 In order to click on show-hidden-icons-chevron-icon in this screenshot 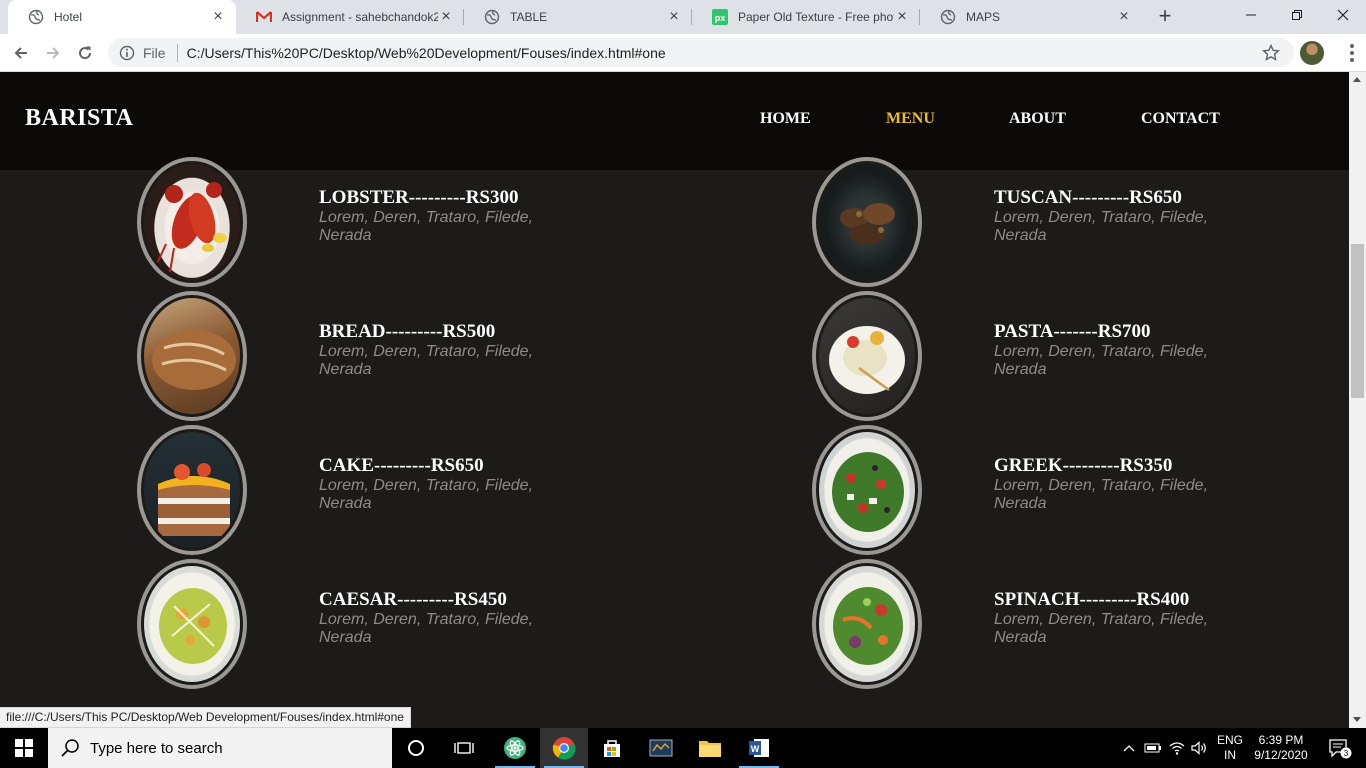, I will do `click(1129, 748)`.